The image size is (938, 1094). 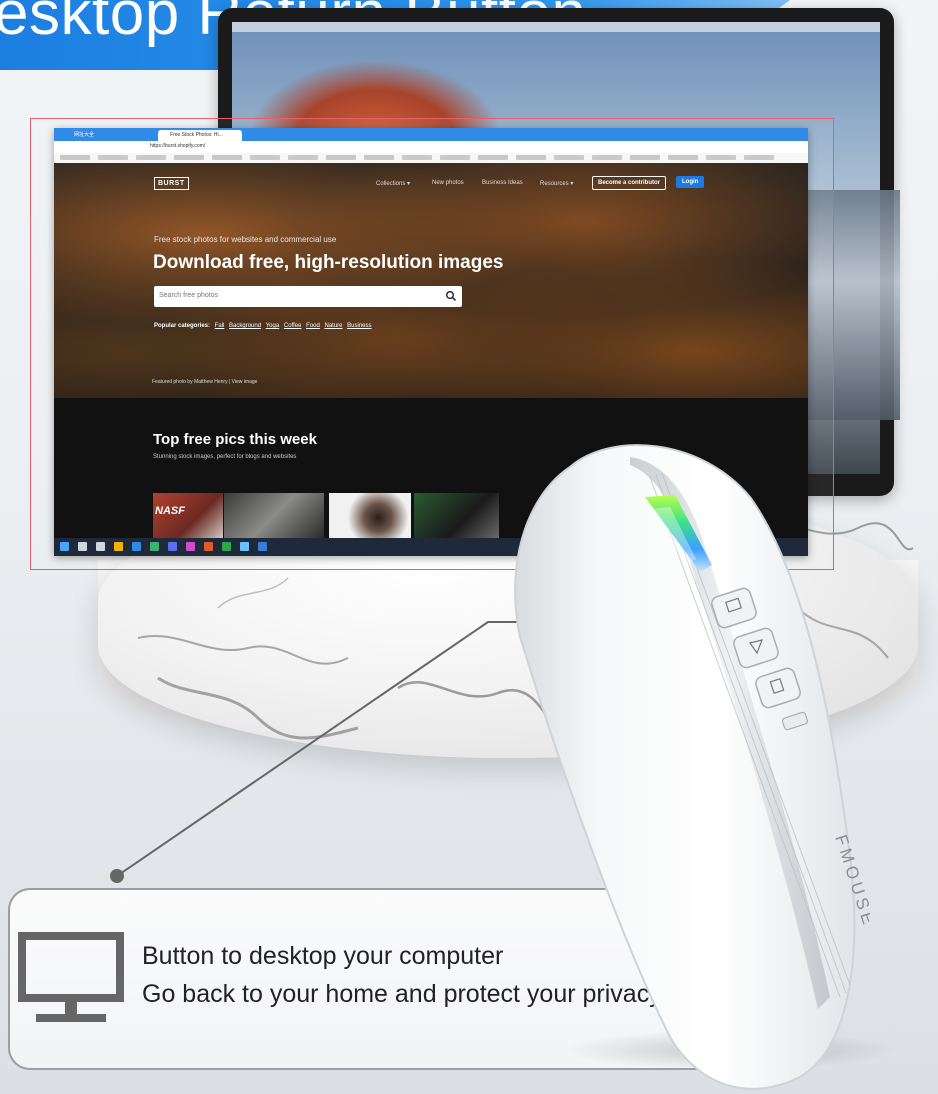 What do you see at coordinates (556, 27) in the screenshot?
I see `monitor-menubar` at bounding box center [556, 27].